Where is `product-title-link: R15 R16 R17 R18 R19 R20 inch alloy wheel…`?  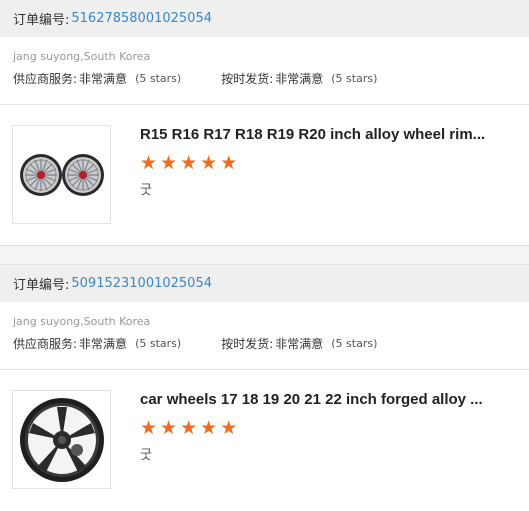 product-title-link: R15 R16 R17 R18 R19 R20 inch alloy wheel… is located at coordinates (312, 135).